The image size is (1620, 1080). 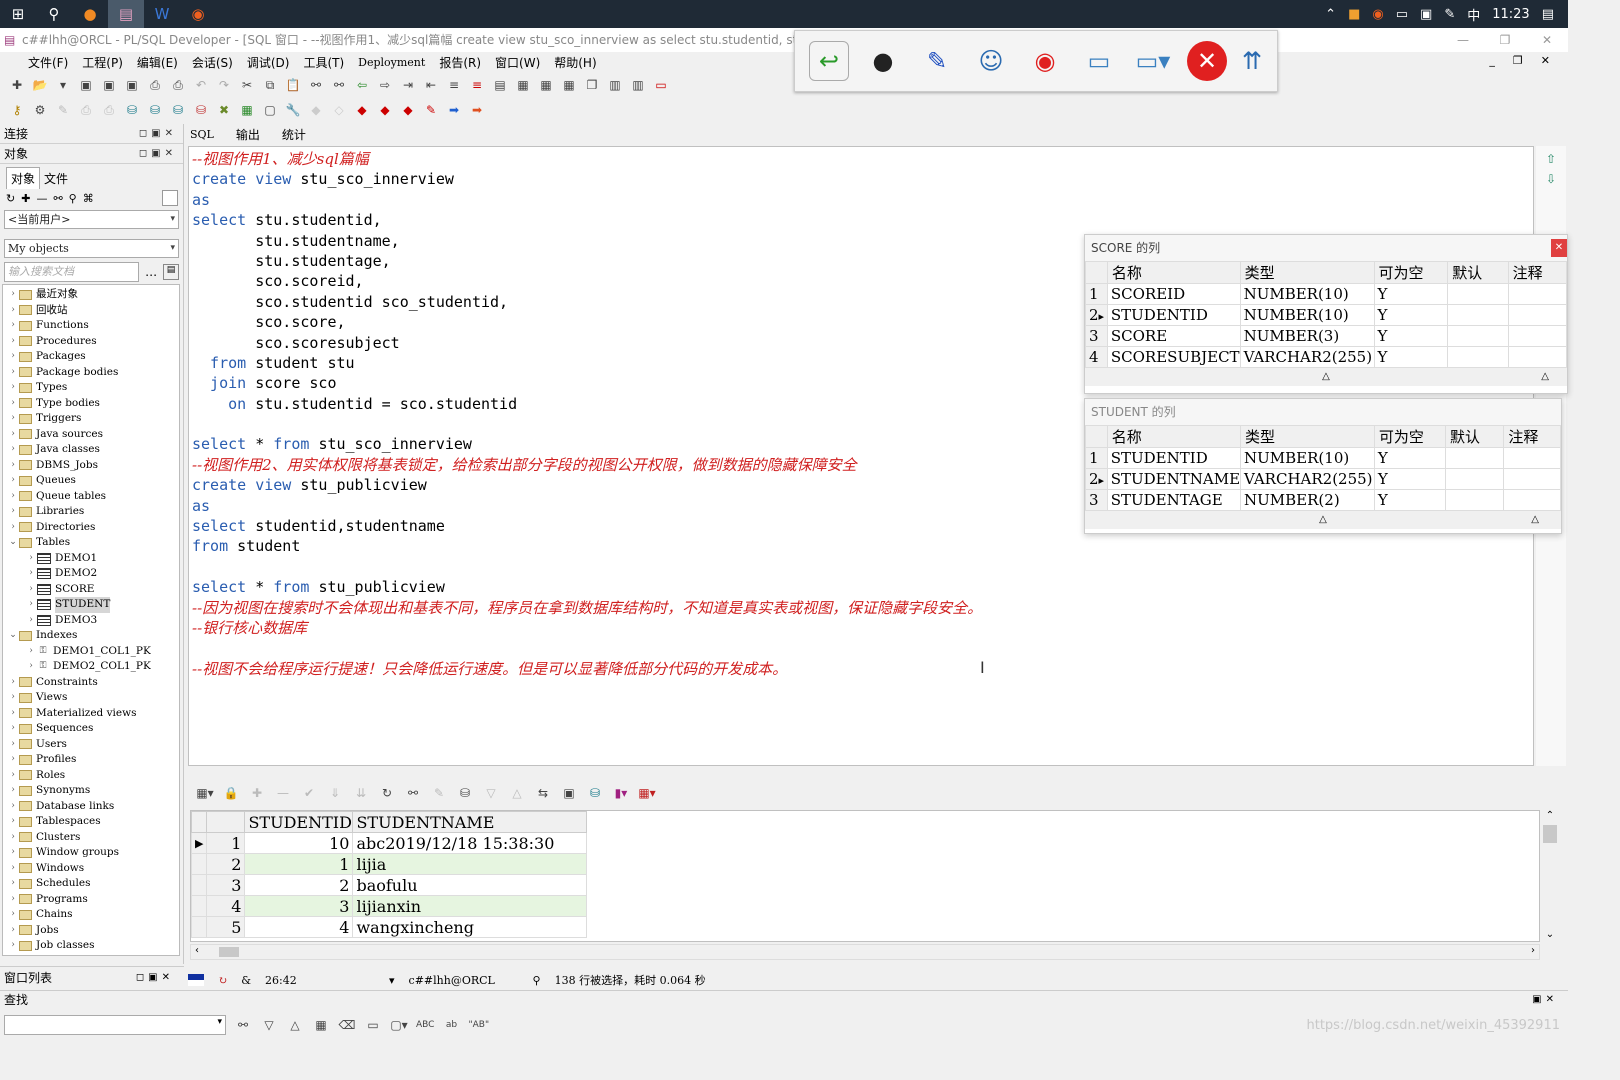 I want to click on print-setup-icon: ⎙, so click(x=178, y=85).